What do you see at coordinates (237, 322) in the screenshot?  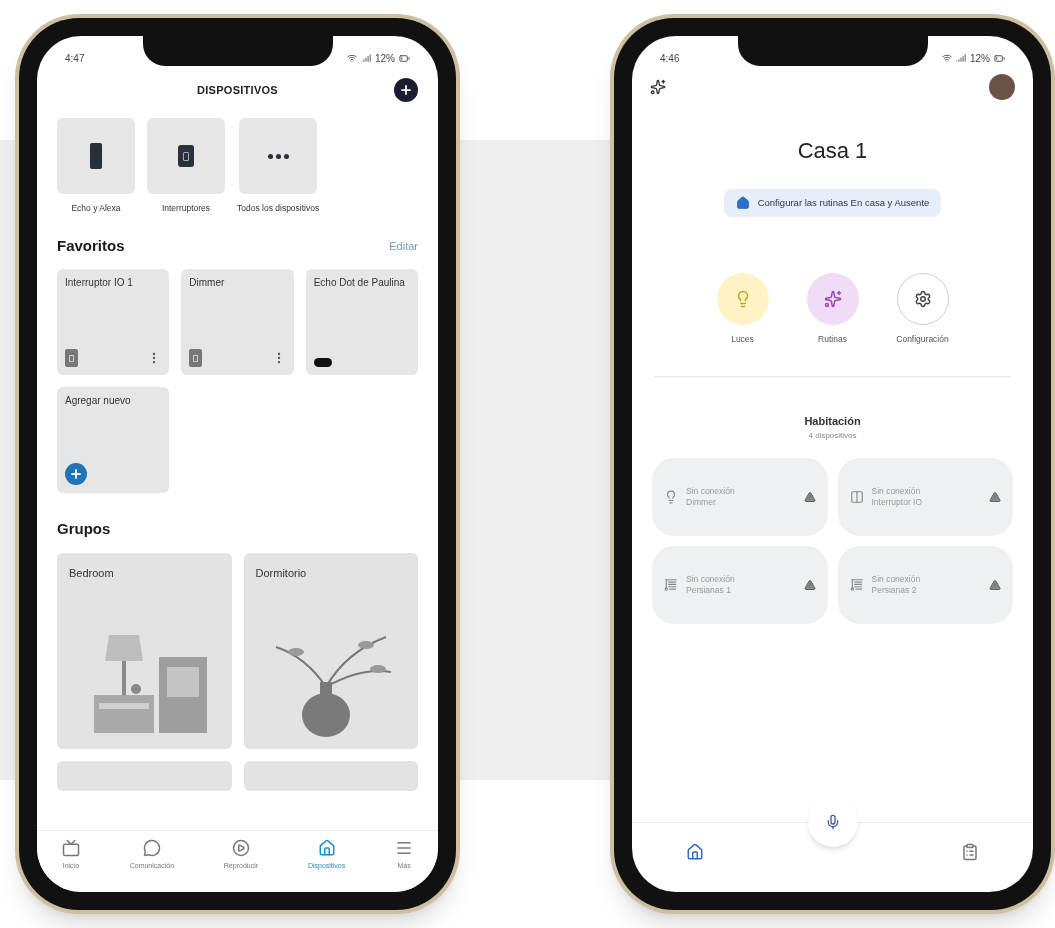 I see `favorite-device-card: Dimmer` at bounding box center [237, 322].